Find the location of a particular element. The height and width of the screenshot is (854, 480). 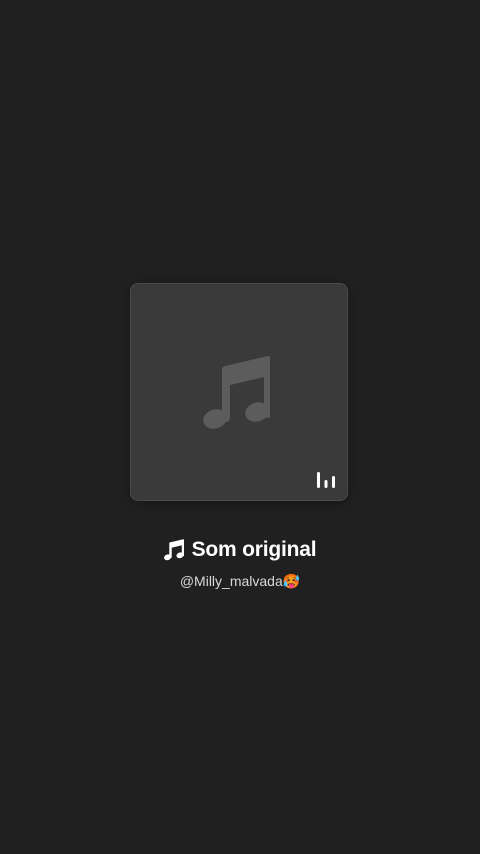

audio-levels-icon is located at coordinates (326, 480).